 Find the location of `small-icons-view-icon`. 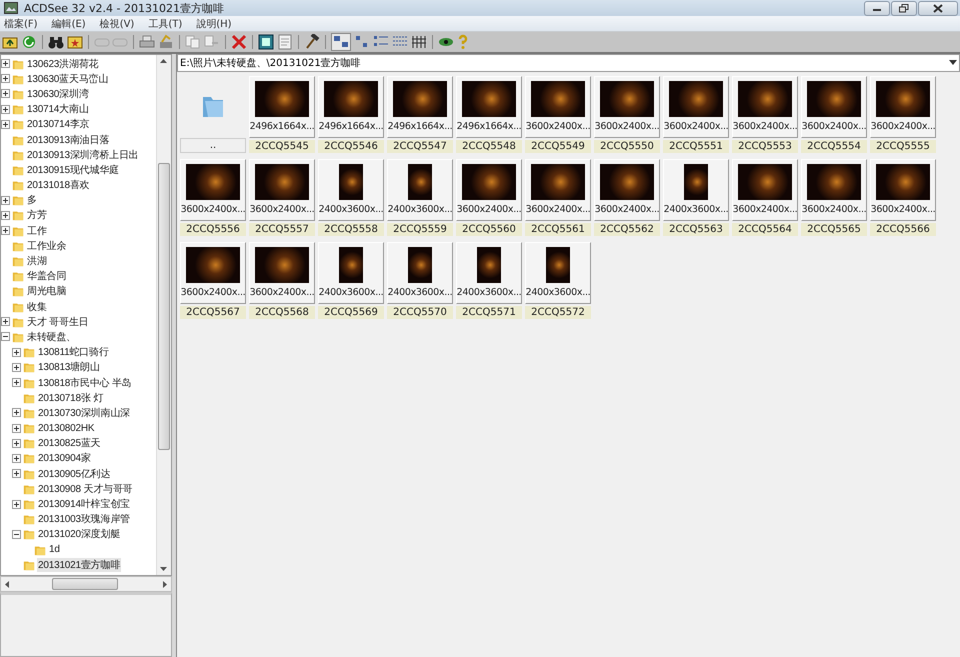

small-icons-view-icon is located at coordinates (362, 42).